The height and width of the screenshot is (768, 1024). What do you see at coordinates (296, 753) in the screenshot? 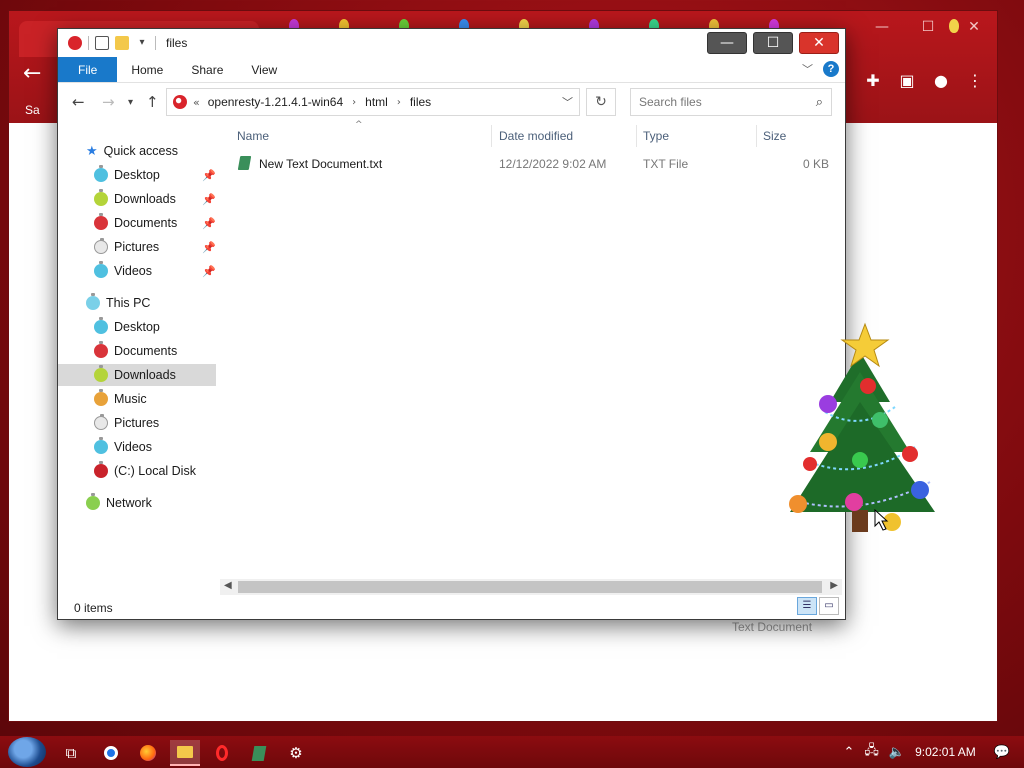
I see `settings-gear-icon: ⚙` at bounding box center [296, 753].